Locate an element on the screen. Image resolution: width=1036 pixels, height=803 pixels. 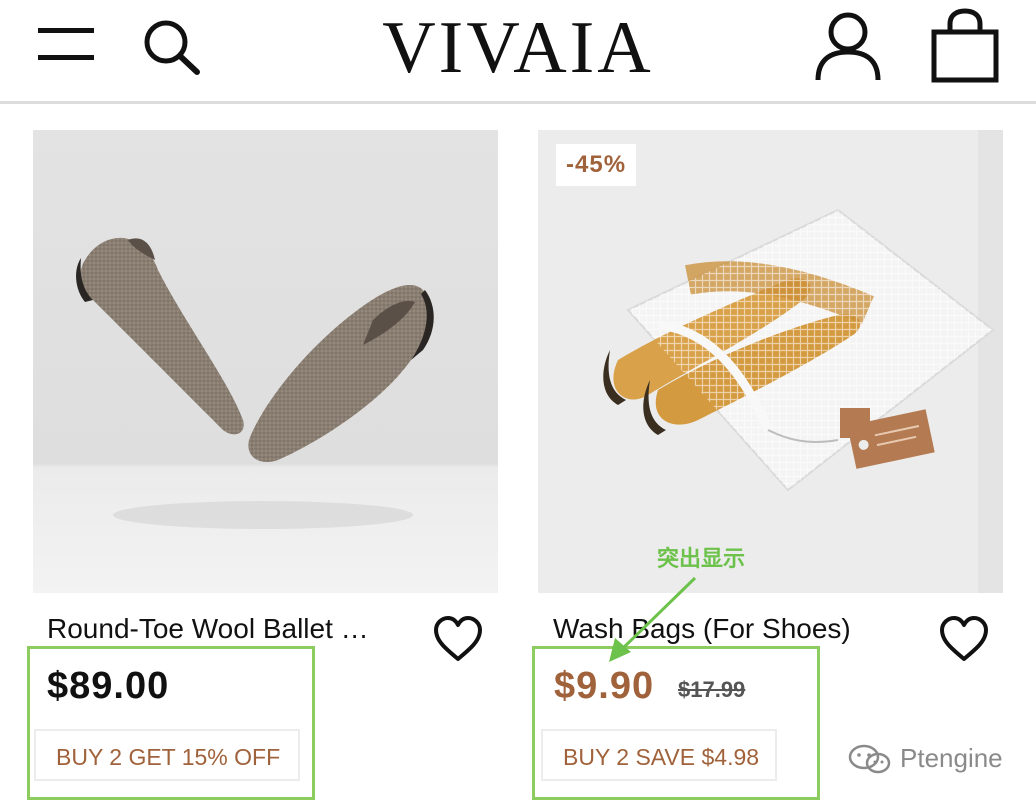
product-price: $89.00 is located at coordinates (108, 686).